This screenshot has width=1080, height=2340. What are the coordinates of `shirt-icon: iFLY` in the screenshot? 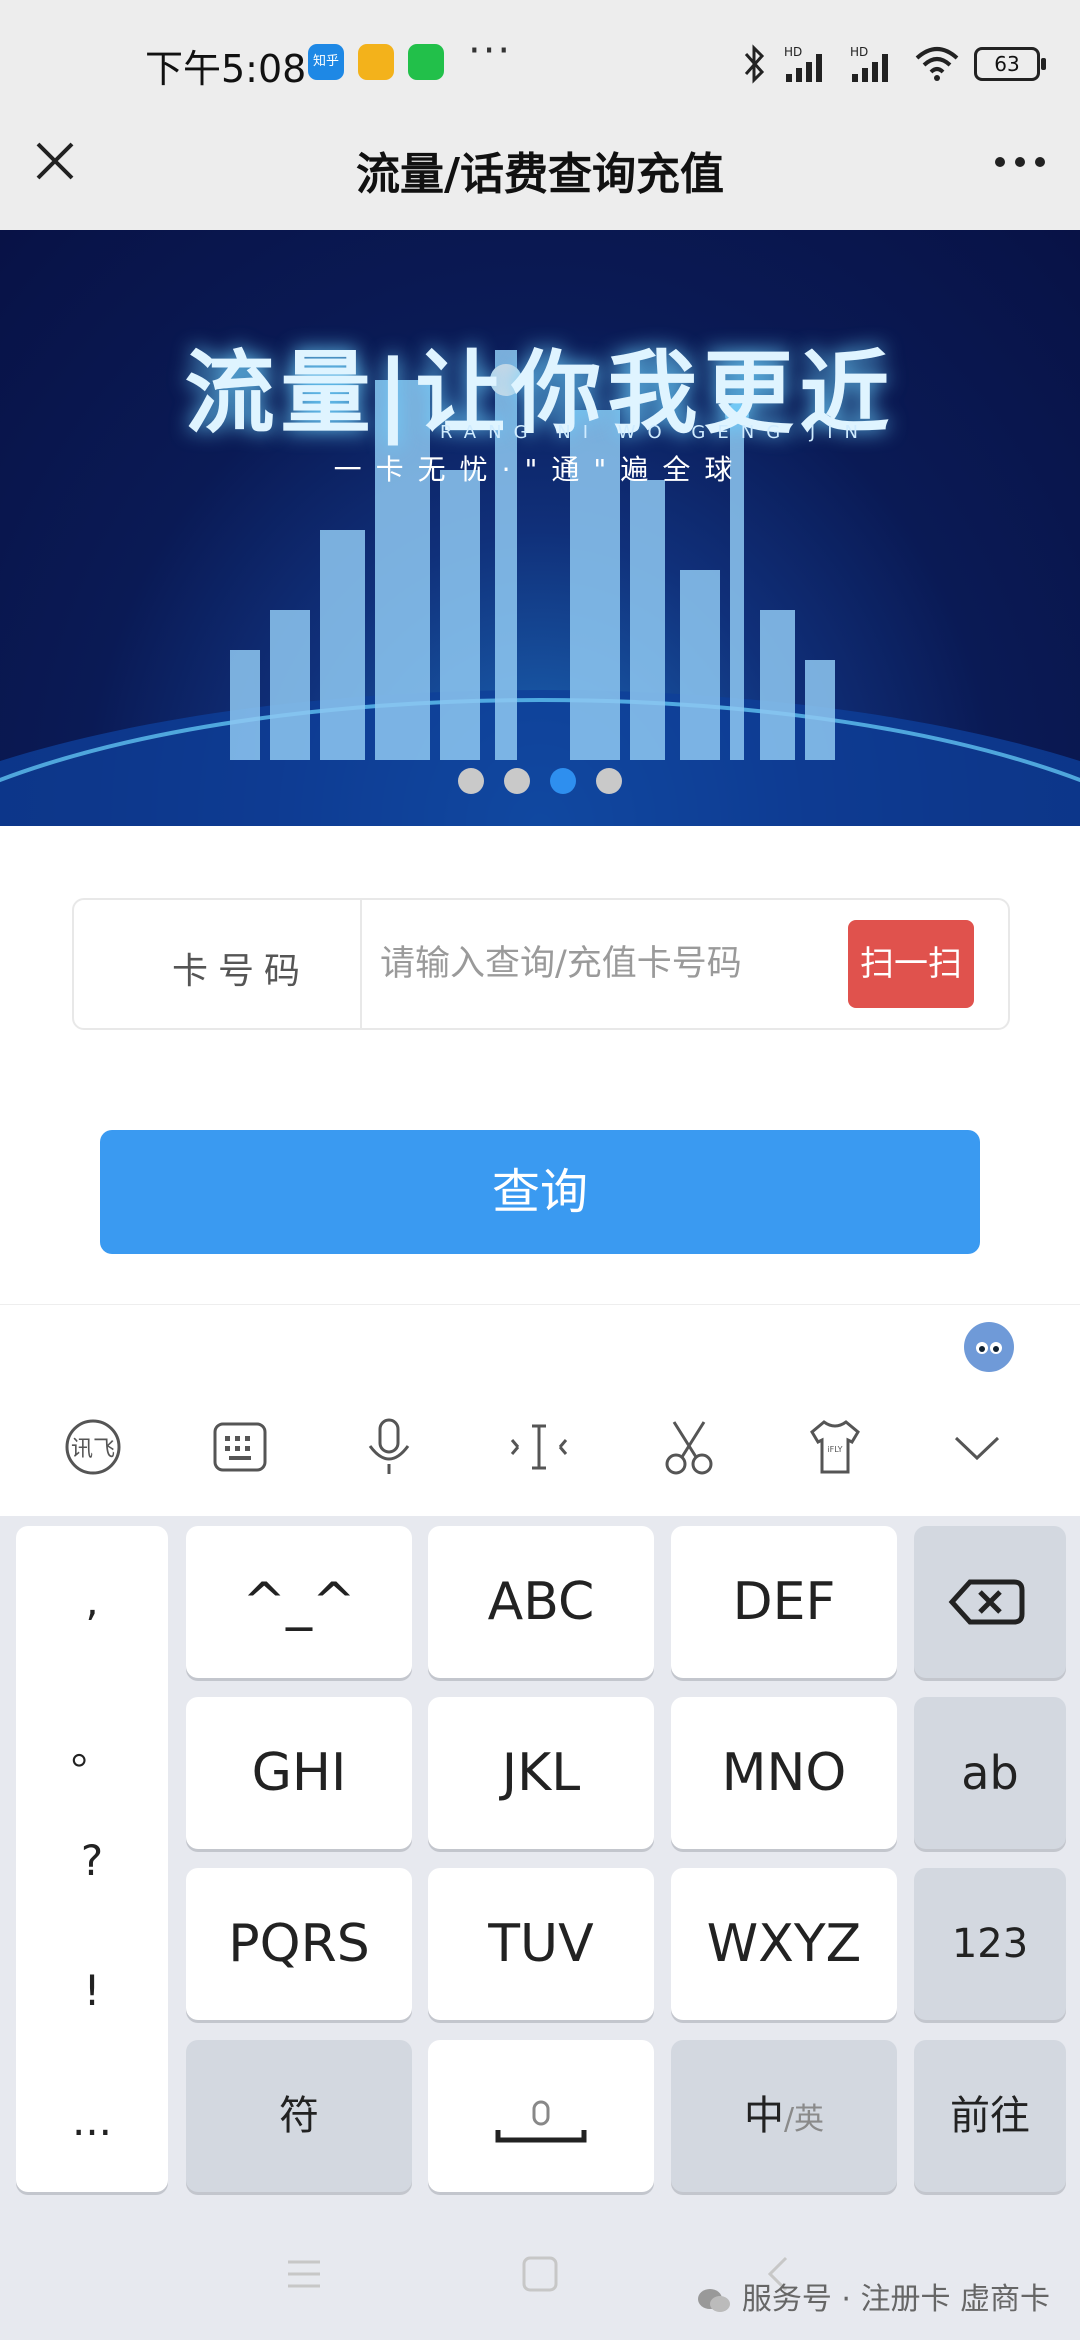 It's located at (835, 1447).